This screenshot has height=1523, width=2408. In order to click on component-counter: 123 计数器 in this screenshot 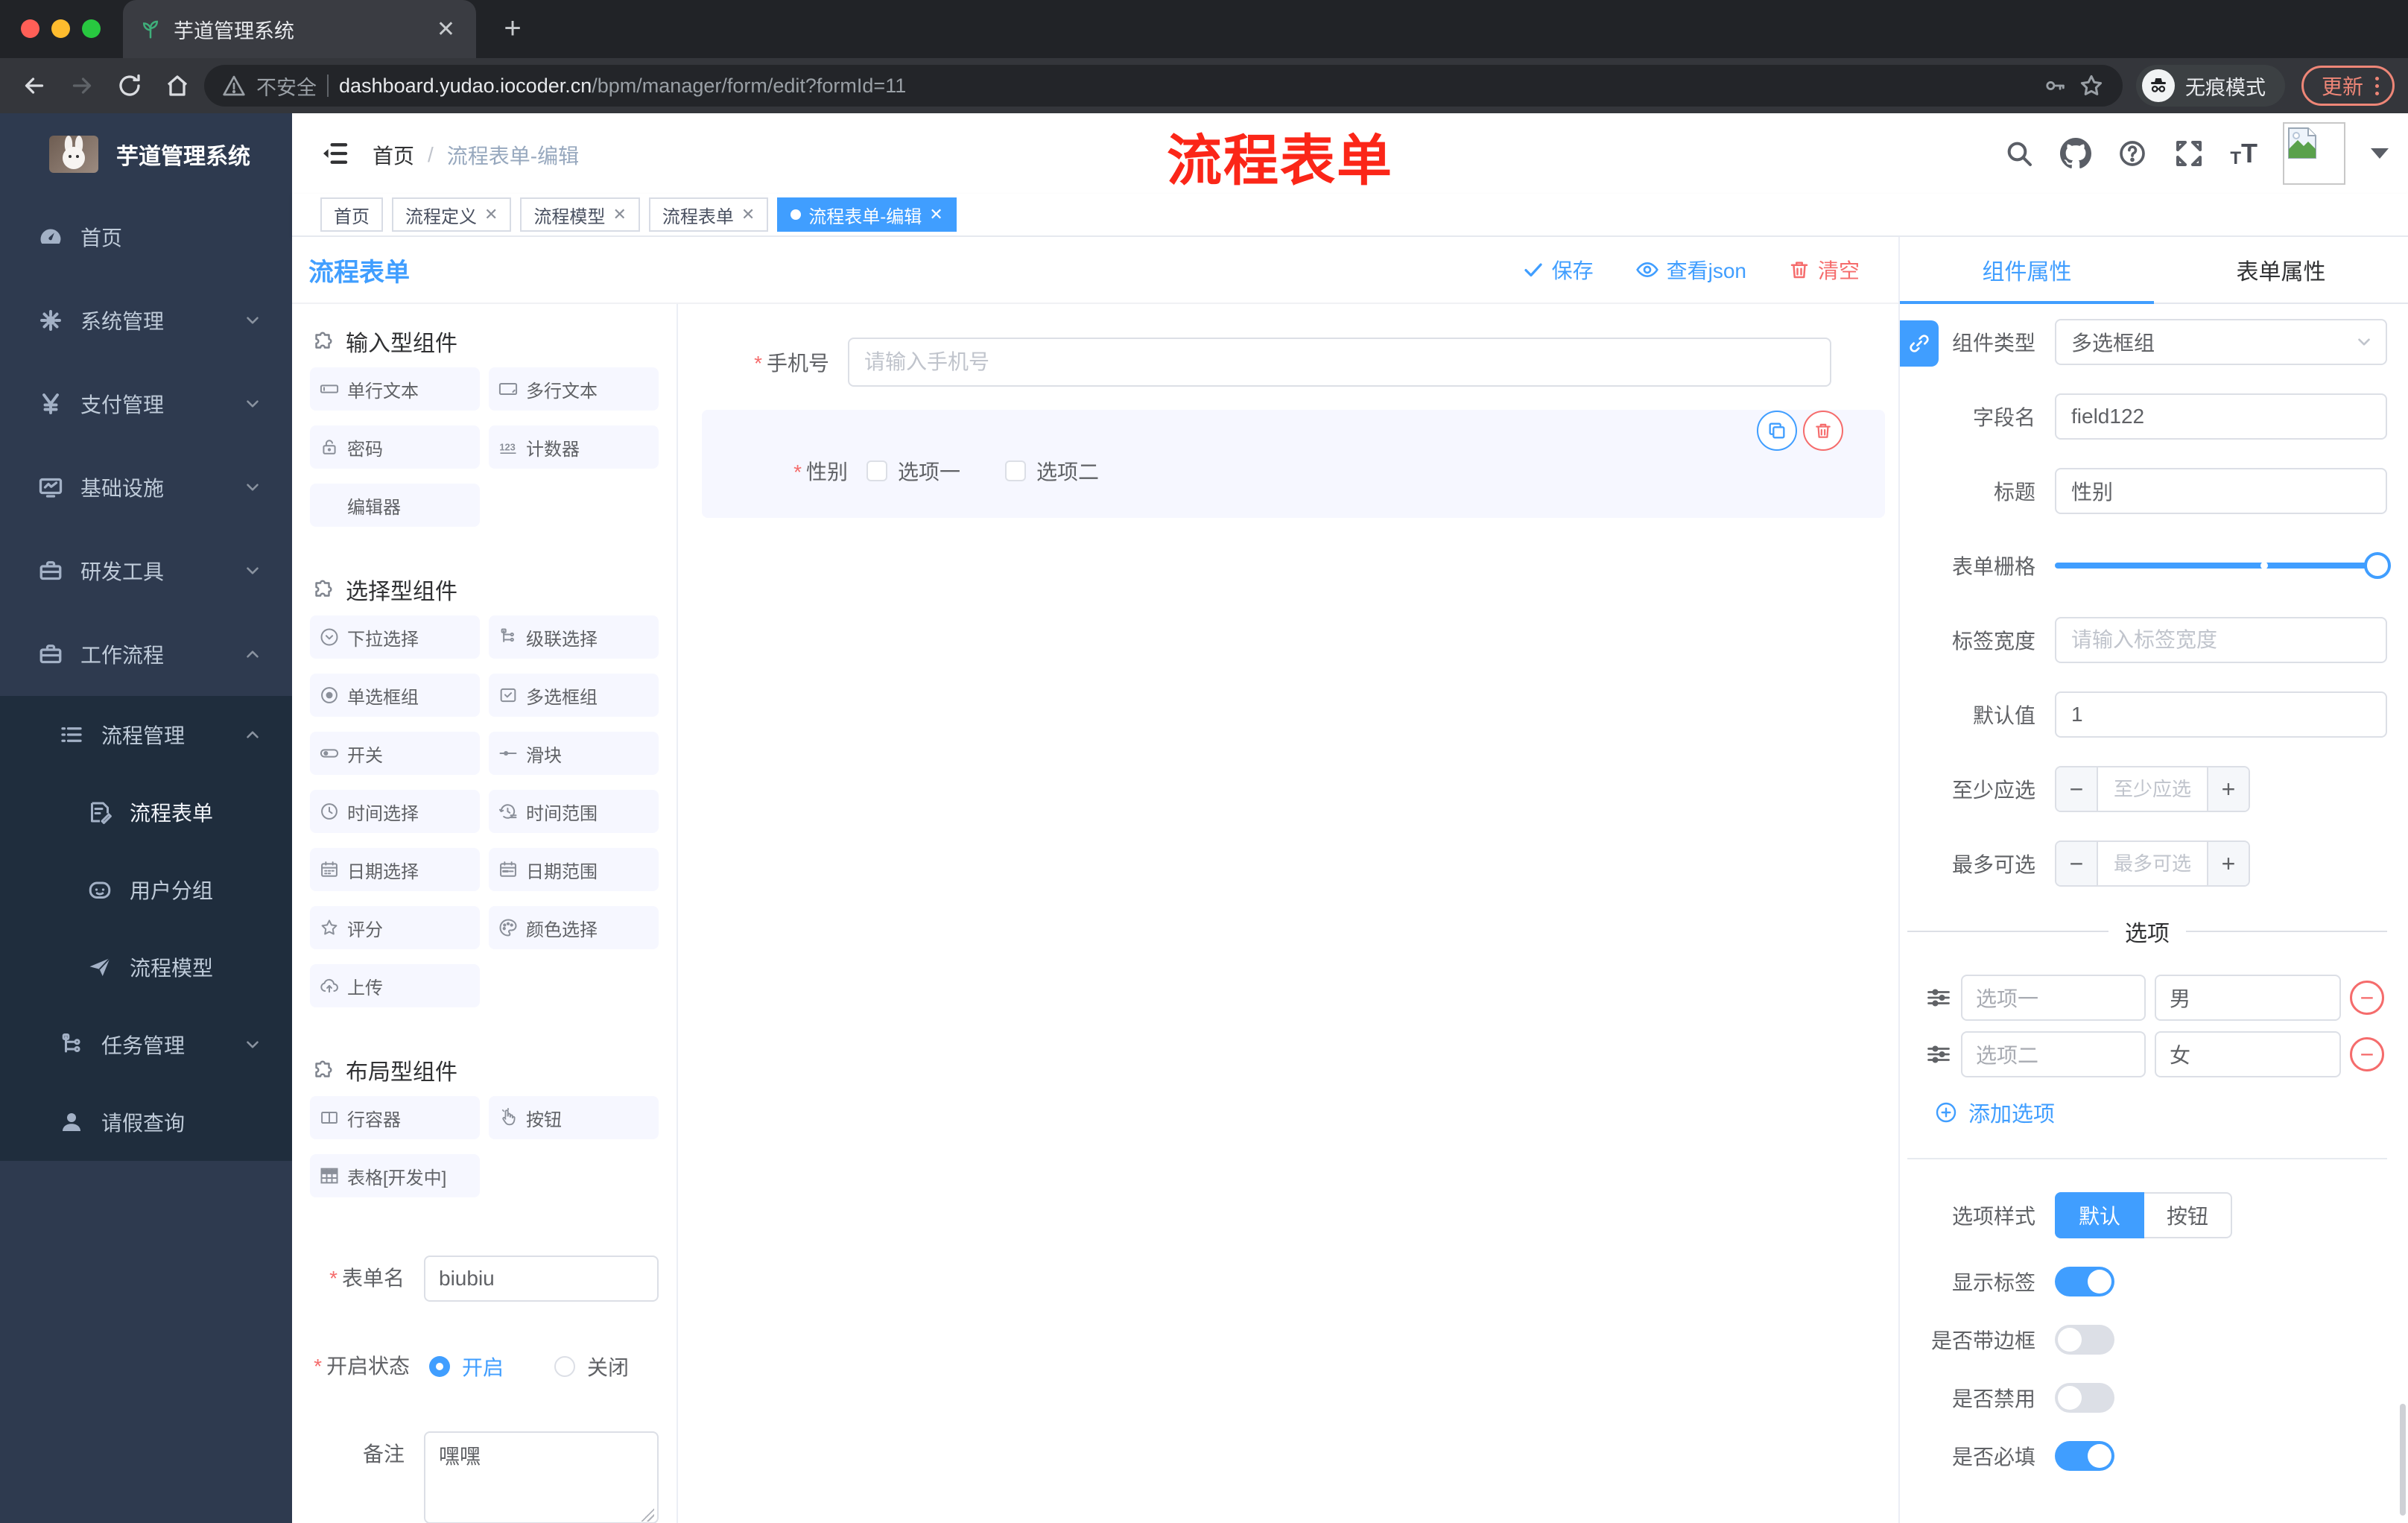, I will do `click(574, 447)`.